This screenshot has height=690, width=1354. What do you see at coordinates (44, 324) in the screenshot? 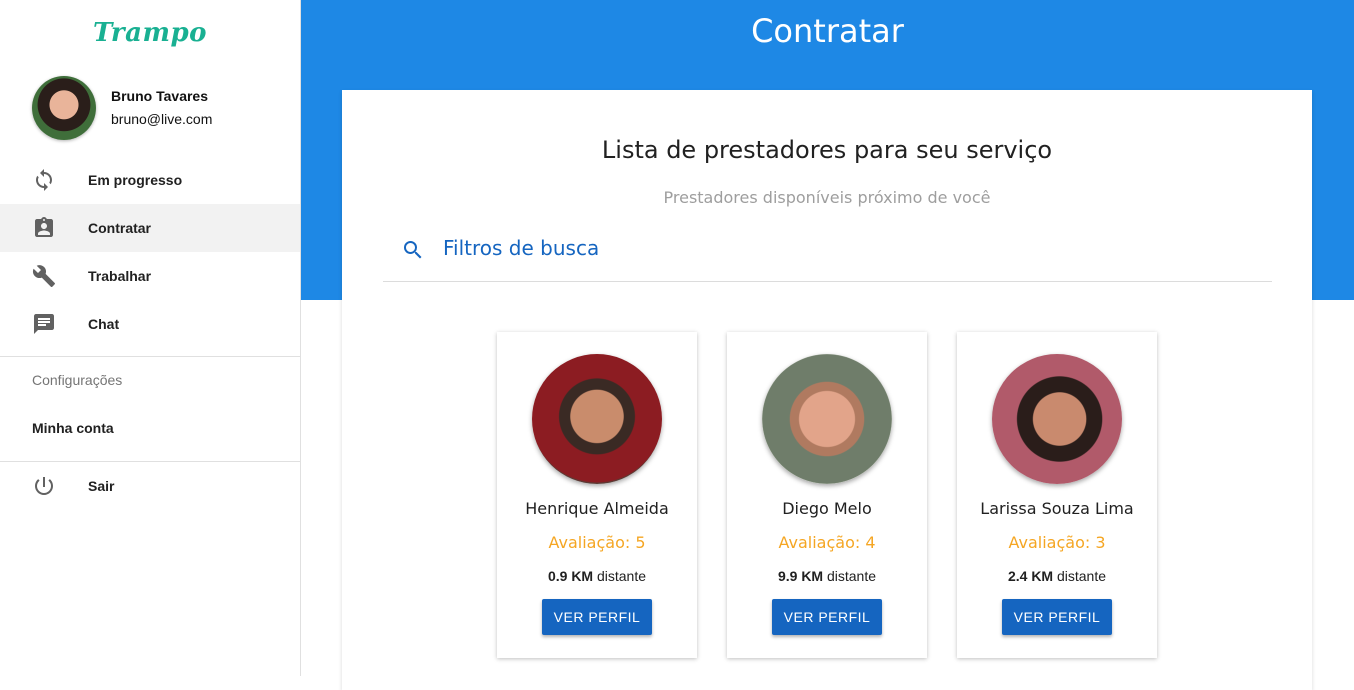
I see `chat-icon` at bounding box center [44, 324].